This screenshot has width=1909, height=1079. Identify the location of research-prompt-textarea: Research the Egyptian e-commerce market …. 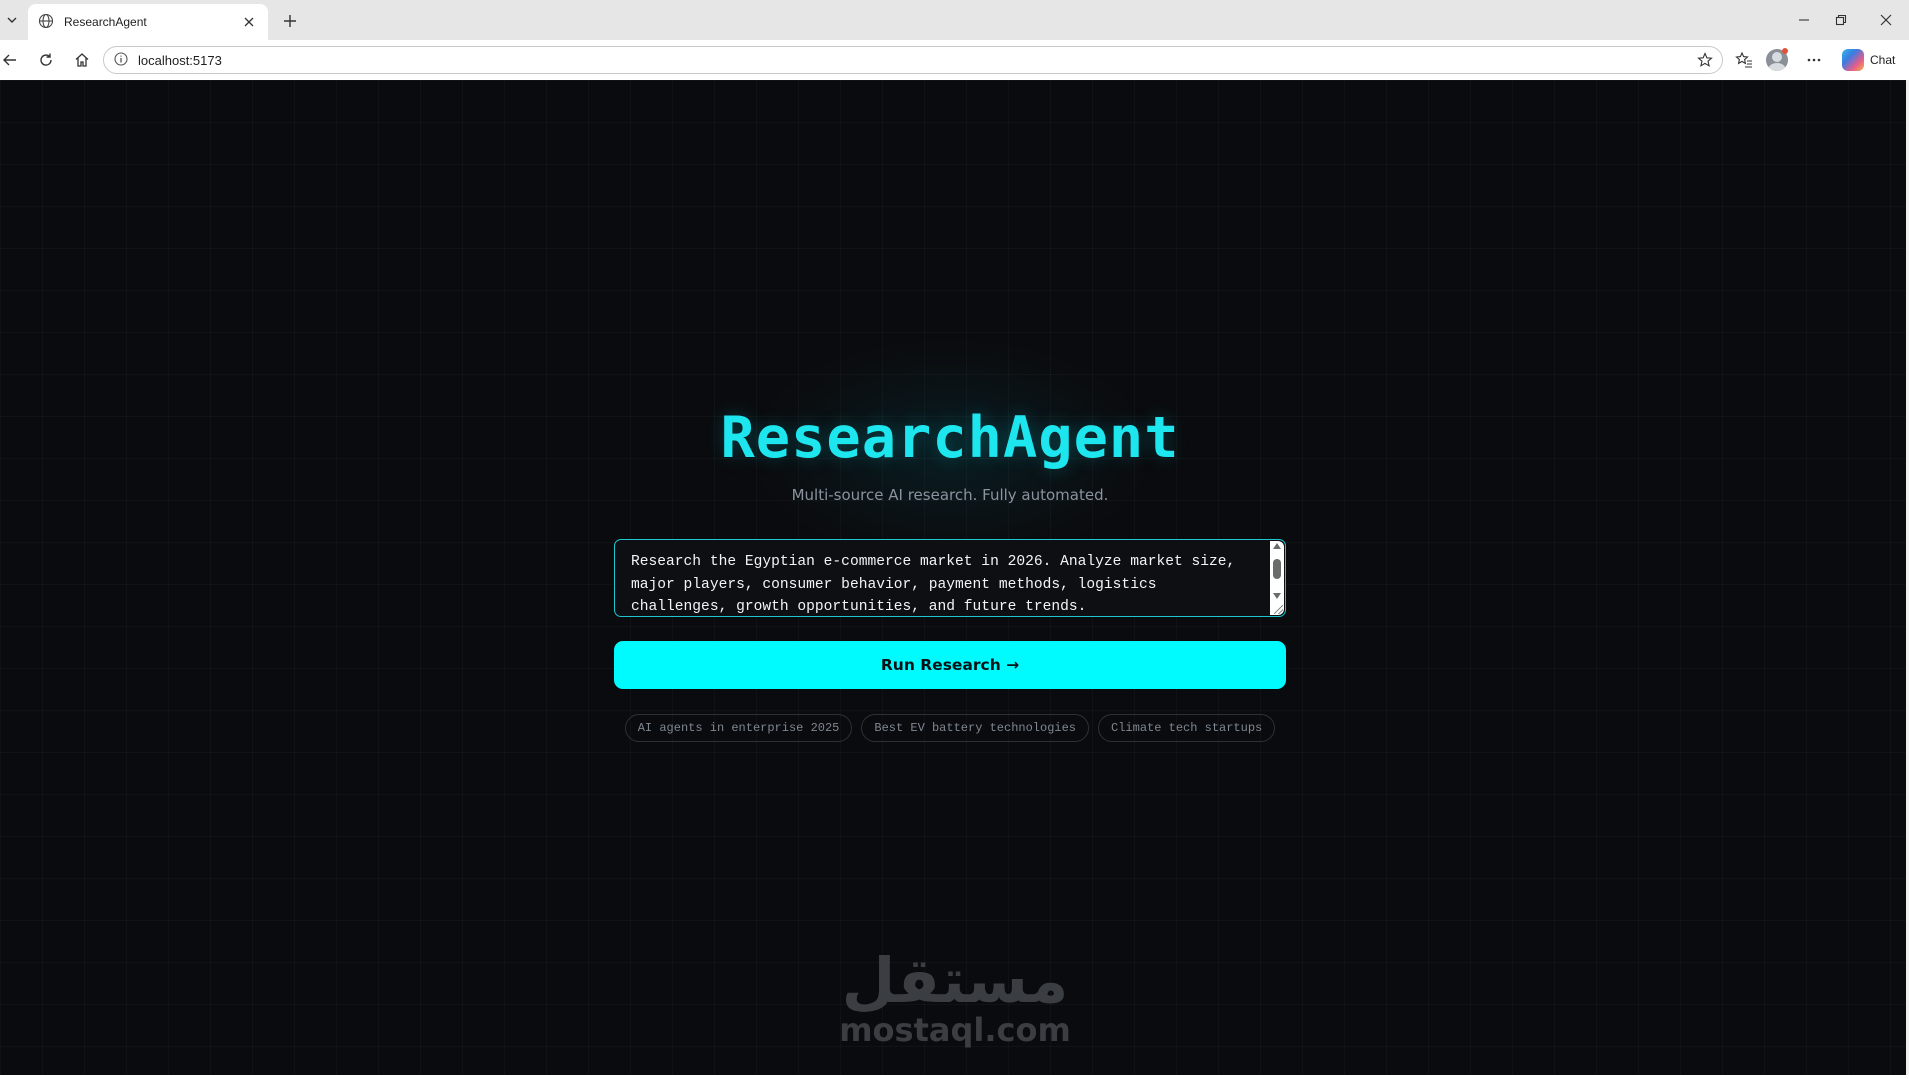
(950, 578).